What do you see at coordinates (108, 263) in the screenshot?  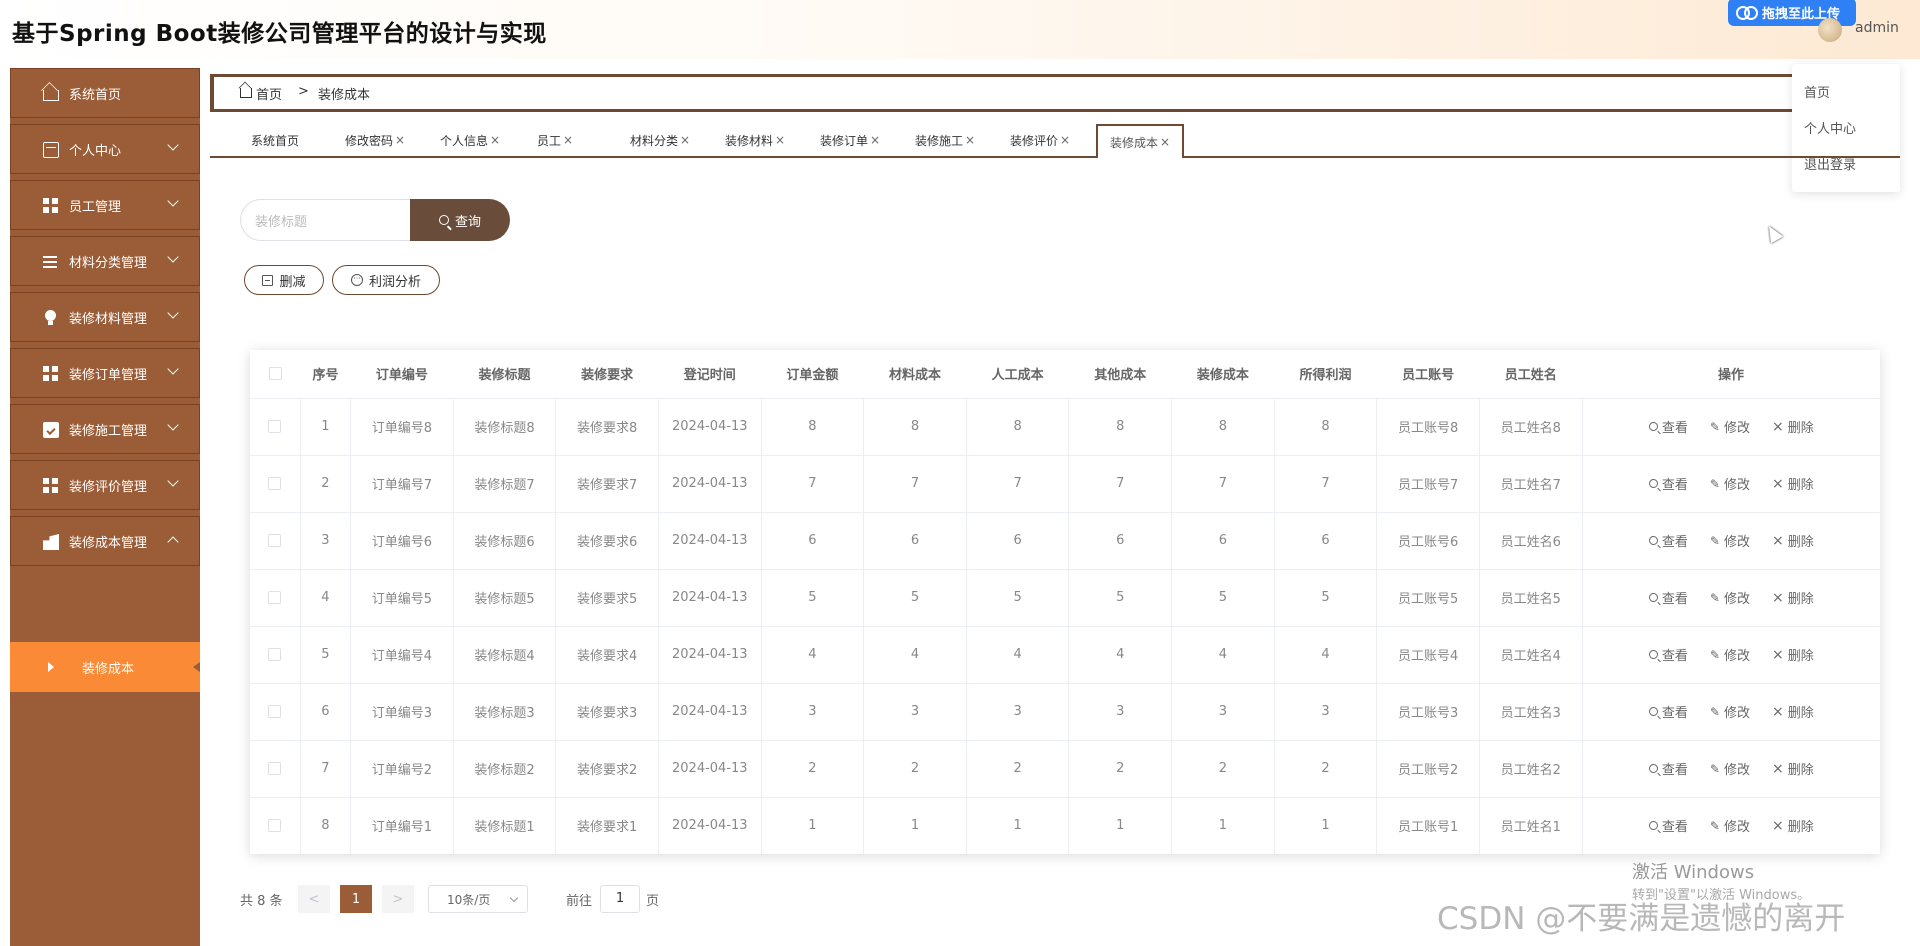 I see `sidebar-item-label: 材料分类管理` at bounding box center [108, 263].